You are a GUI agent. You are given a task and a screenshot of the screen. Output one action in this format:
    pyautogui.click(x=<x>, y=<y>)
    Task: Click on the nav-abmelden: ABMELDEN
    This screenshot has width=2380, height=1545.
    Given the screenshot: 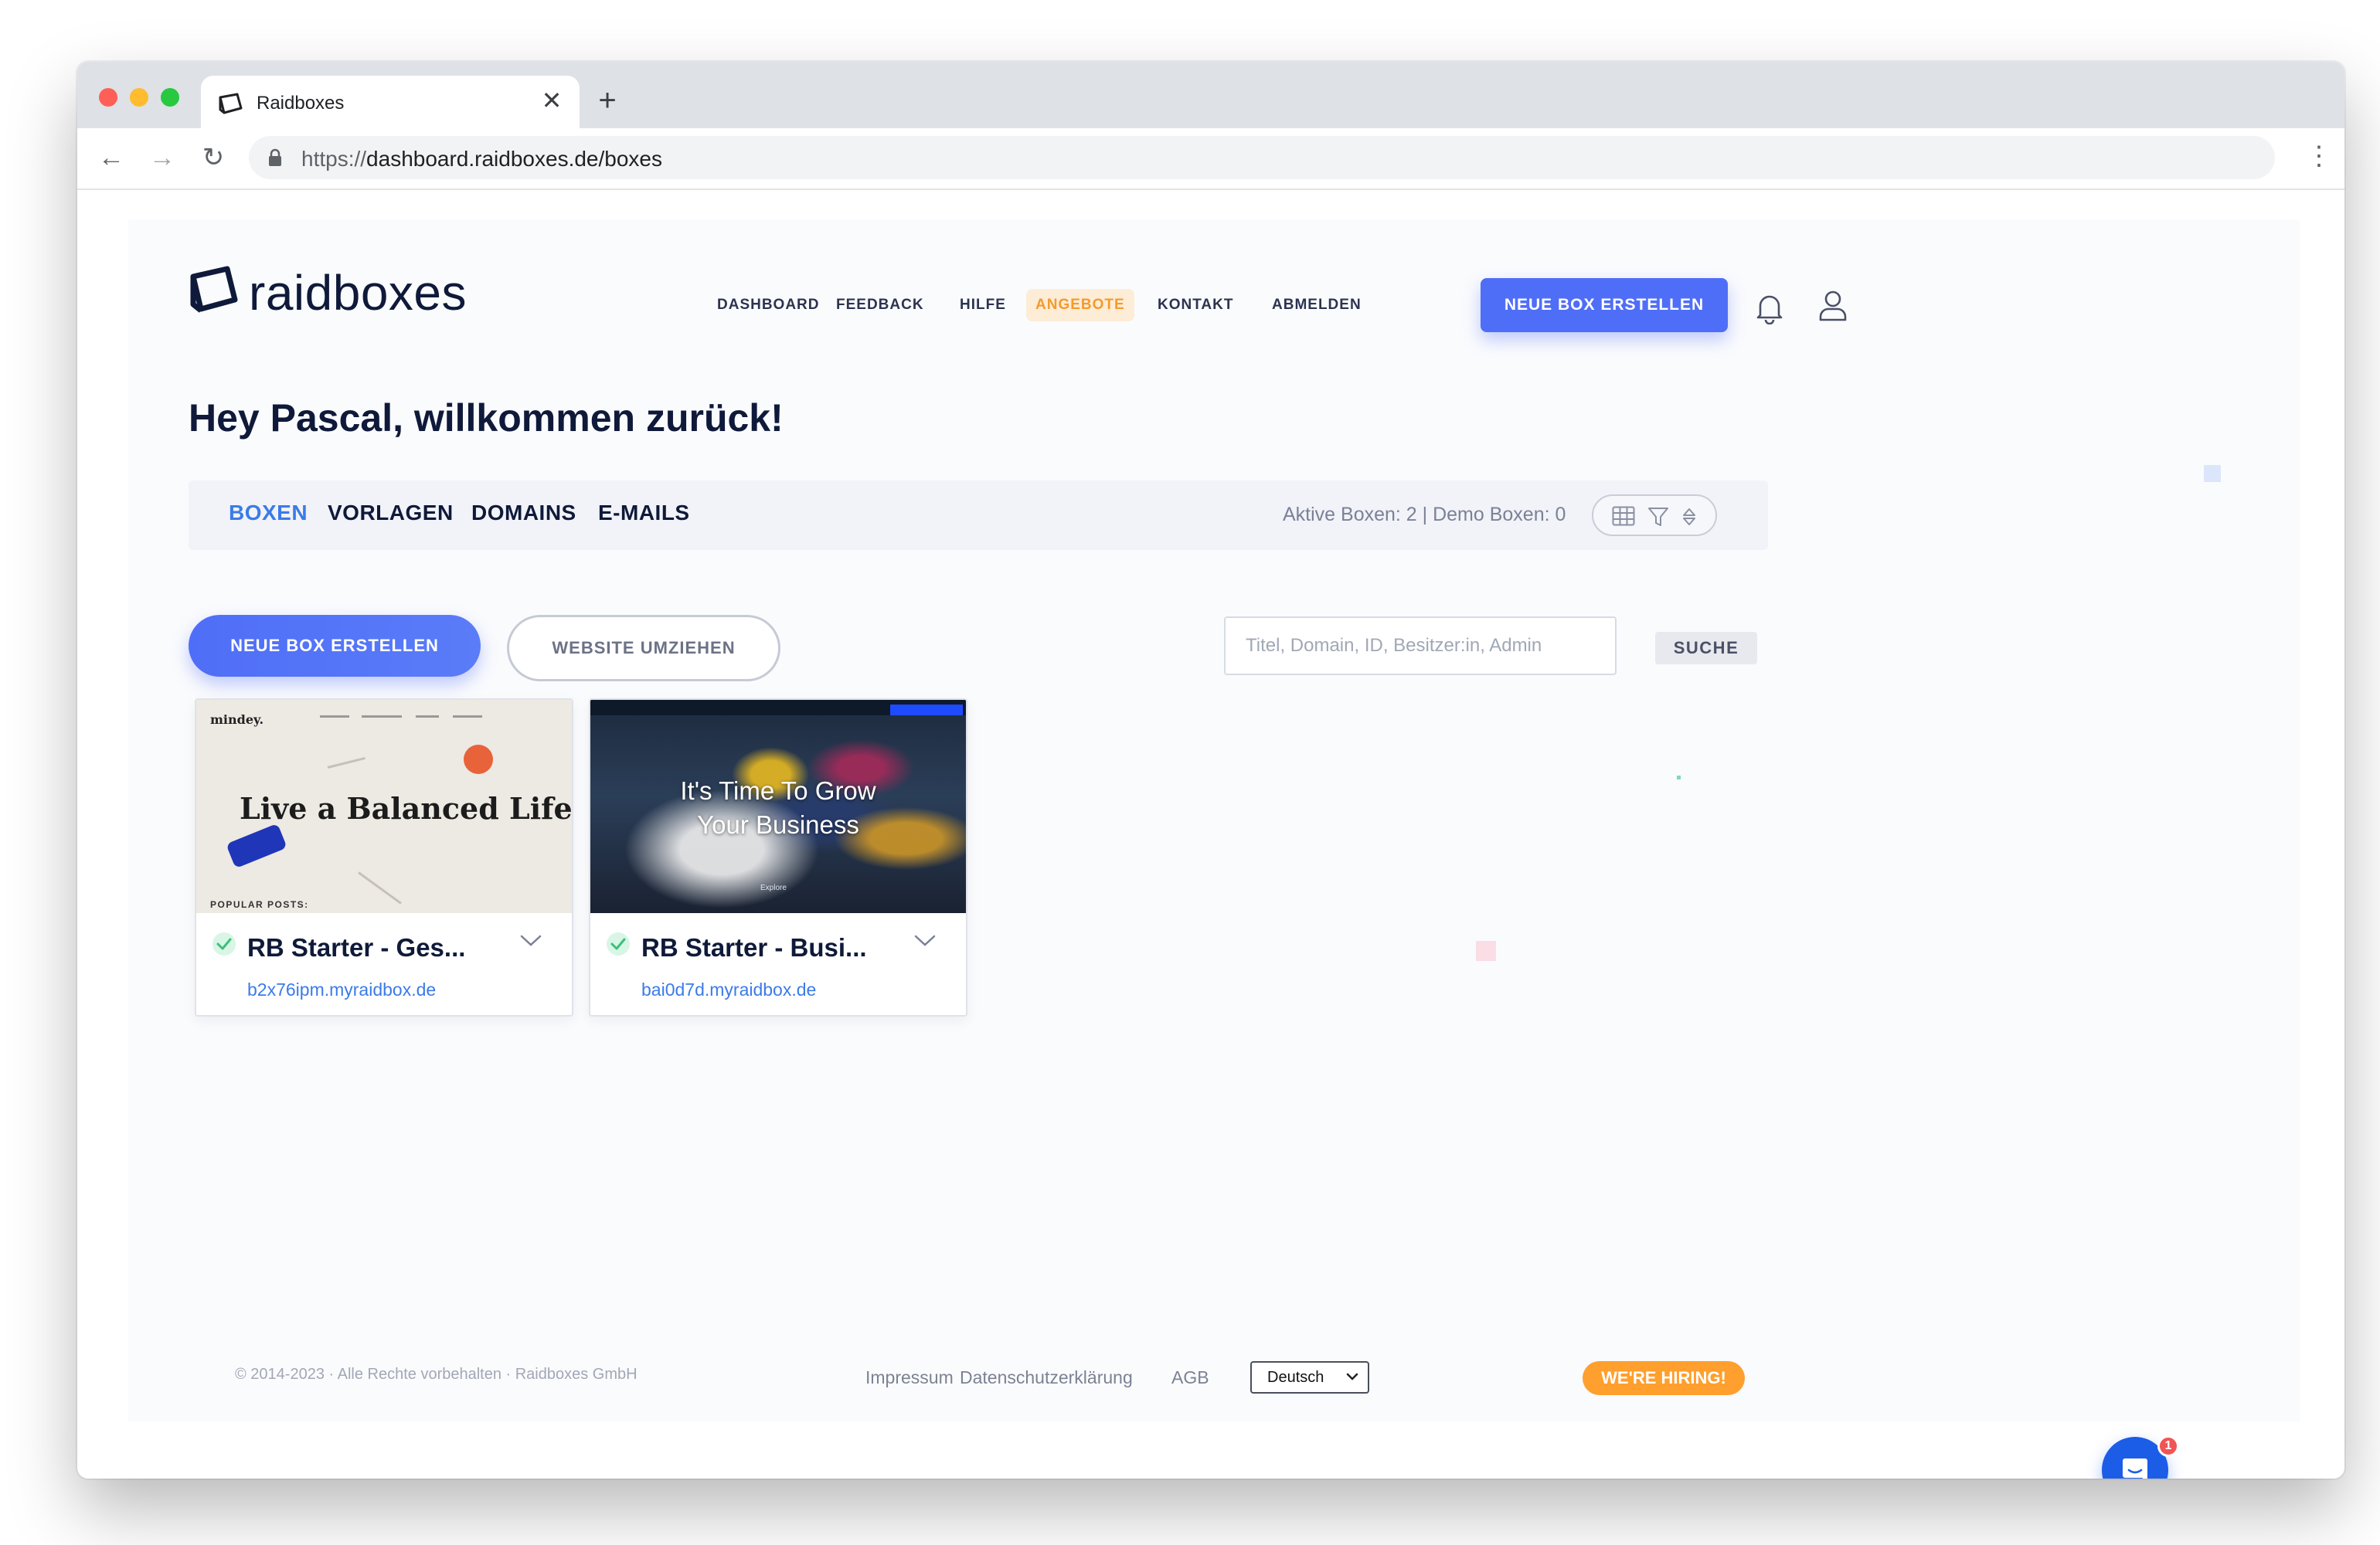 What is the action you would take?
    pyautogui.click(x=1317, y=305)
    